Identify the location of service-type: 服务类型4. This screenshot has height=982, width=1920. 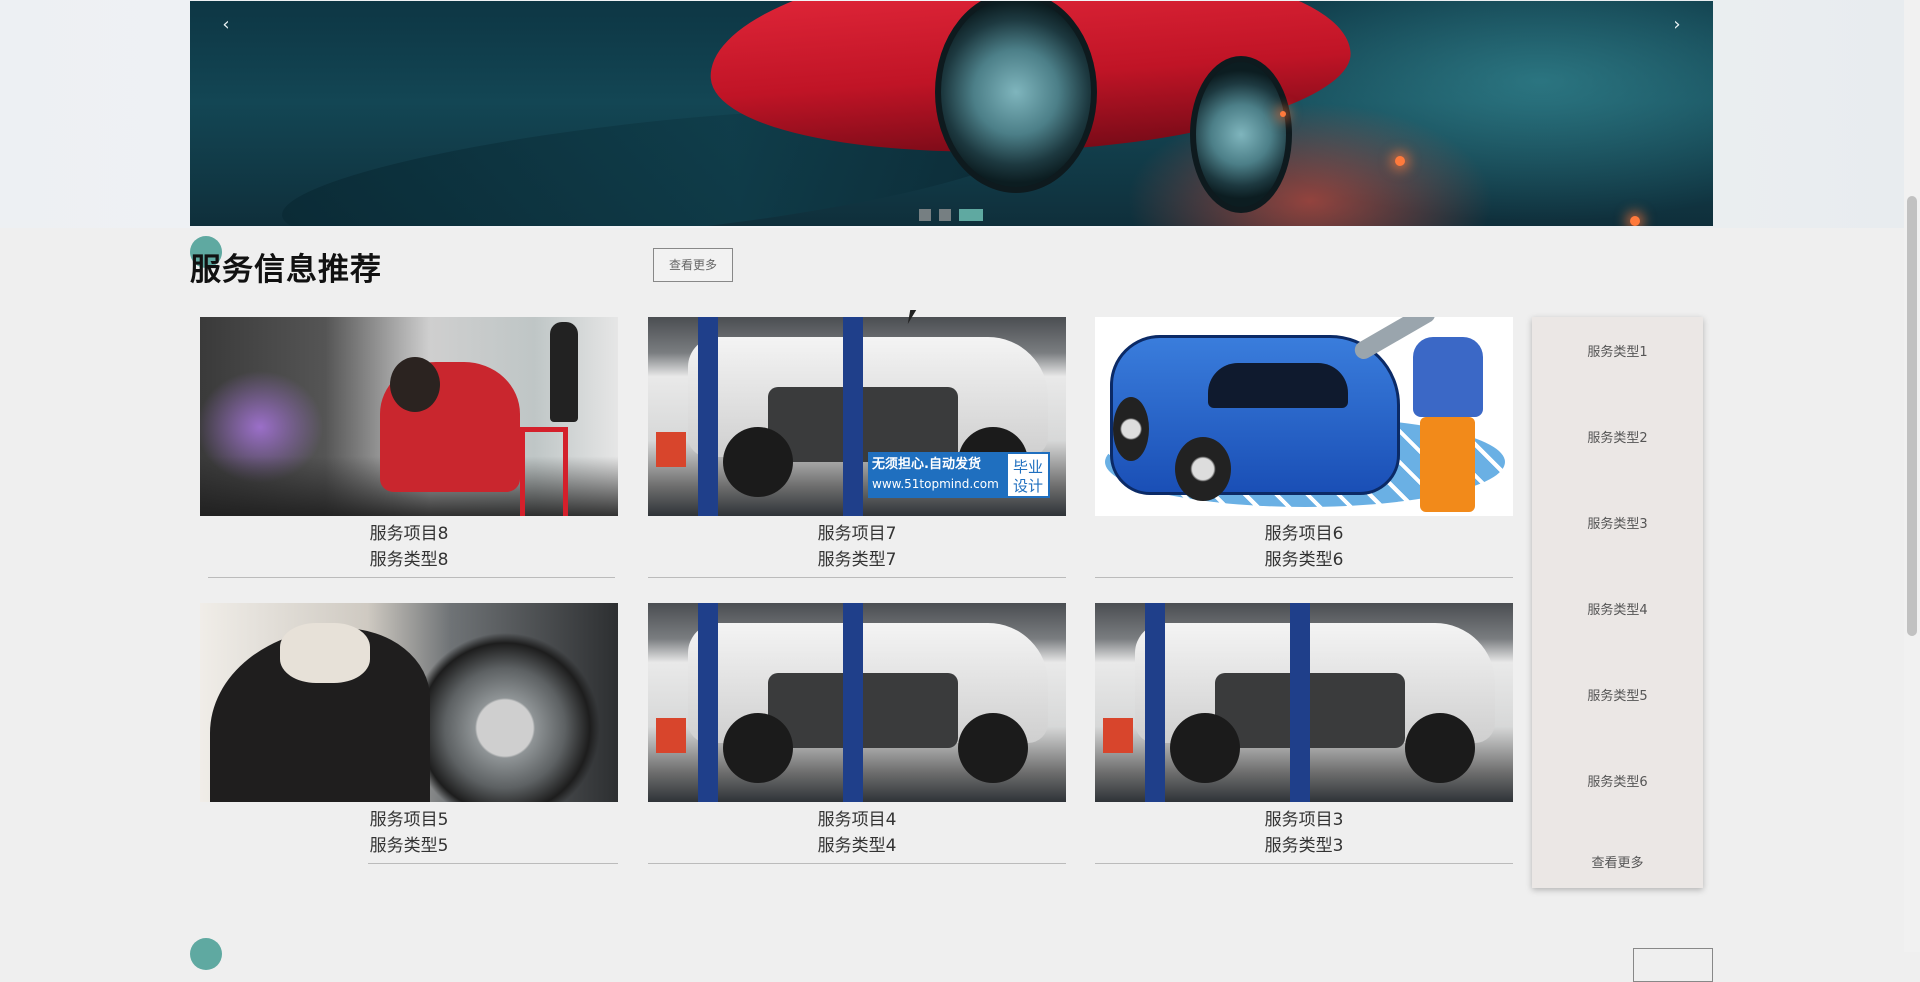
(857, 846).